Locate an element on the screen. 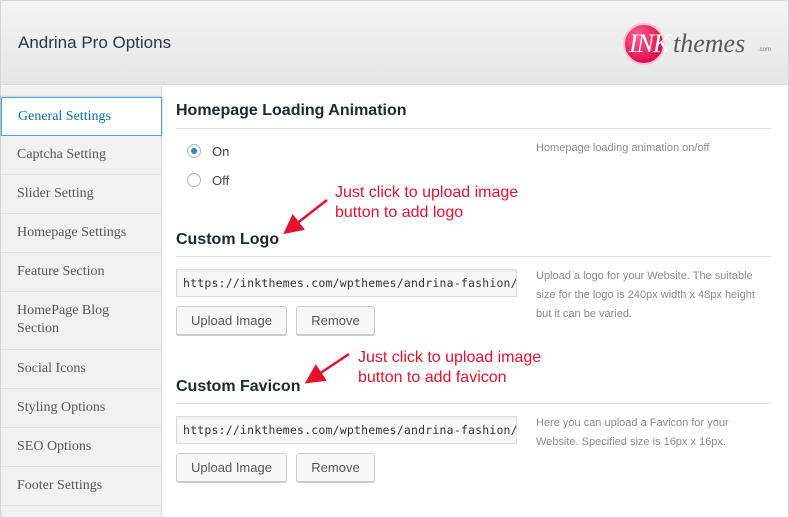 This screenshot has width=789, height=517. sidebar-item-social-icons: Social Icons is located at coordinates (81, 369).